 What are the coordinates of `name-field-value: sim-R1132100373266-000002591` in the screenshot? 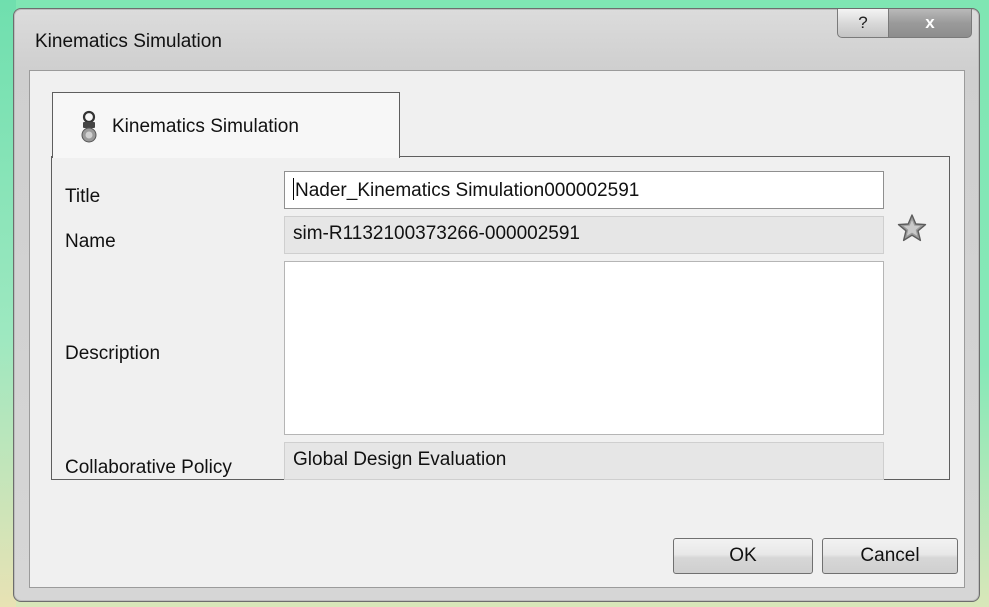 It's located at (436, 233).